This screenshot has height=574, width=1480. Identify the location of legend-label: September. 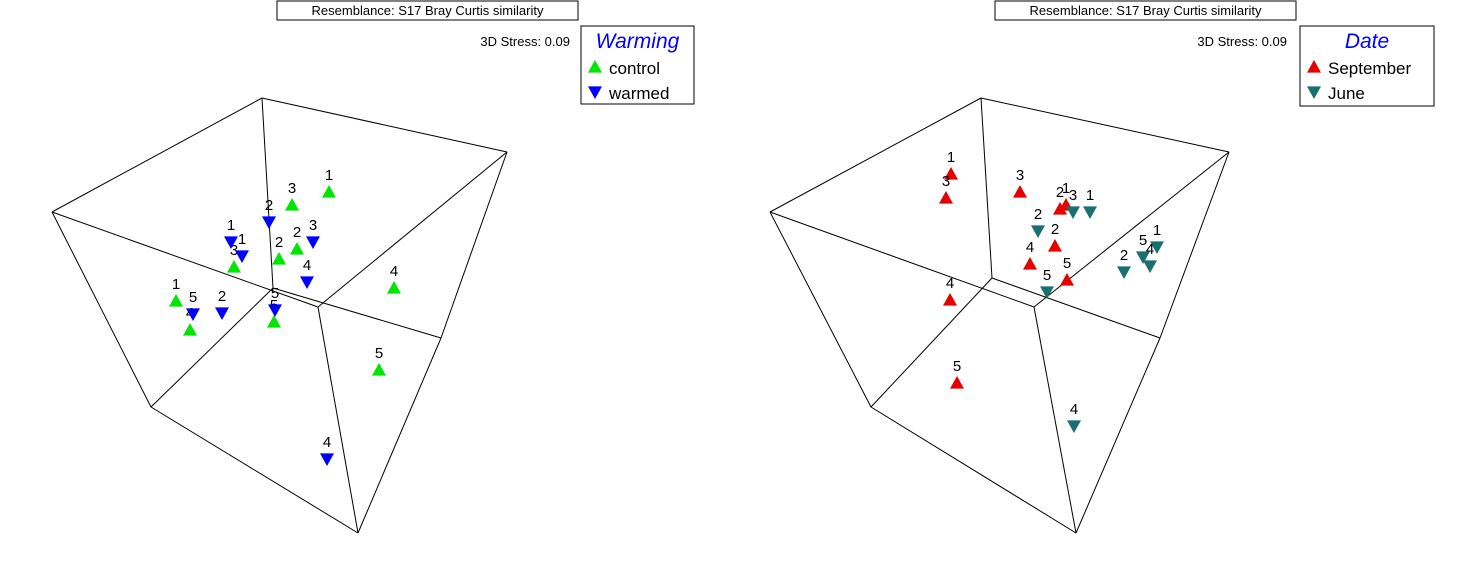
(1369, 68).